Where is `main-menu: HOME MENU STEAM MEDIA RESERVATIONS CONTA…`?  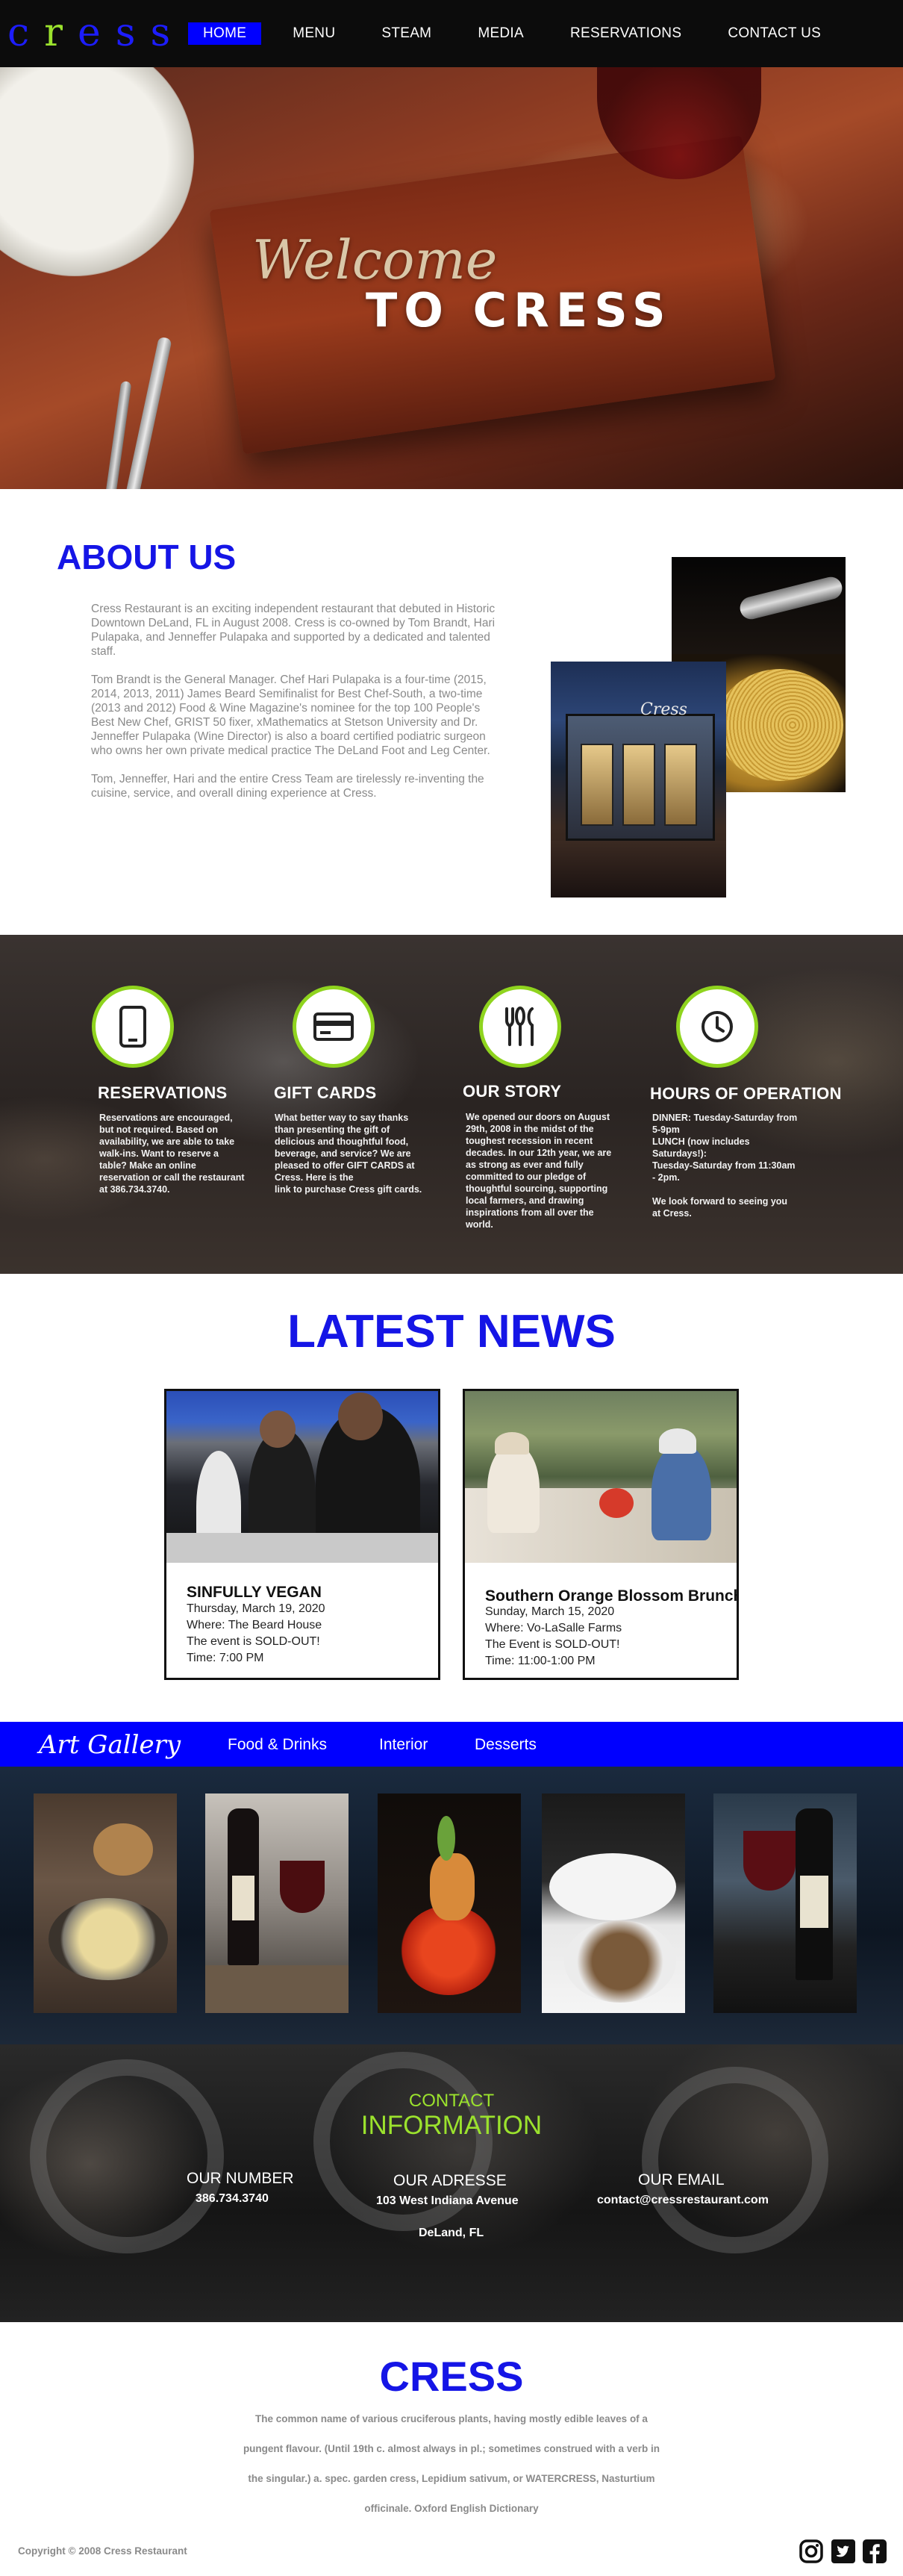
main-menu: HOME MENU STEAM MEDIA RESERVATIONS CONTA… is located at coordinates (520, 33).